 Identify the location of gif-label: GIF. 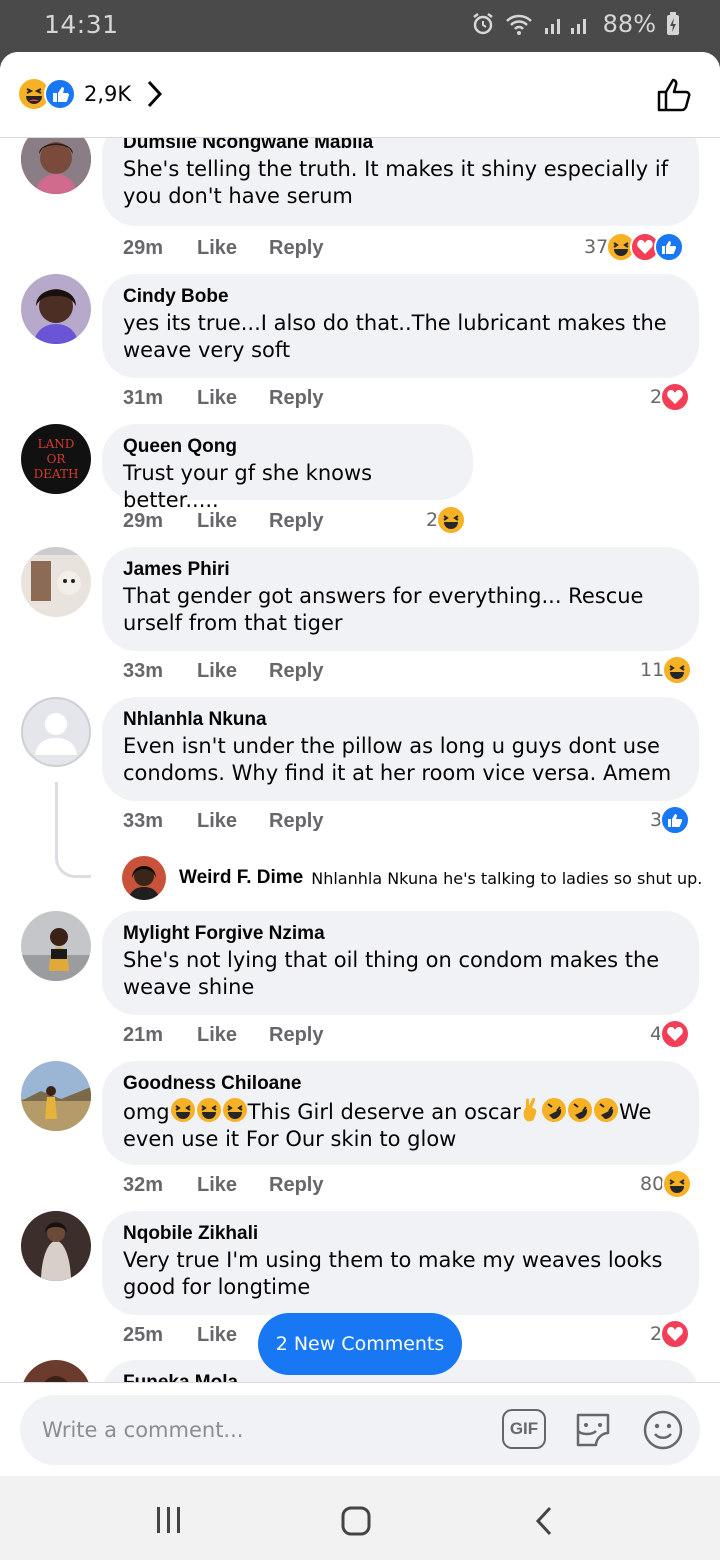
(524, 1428).